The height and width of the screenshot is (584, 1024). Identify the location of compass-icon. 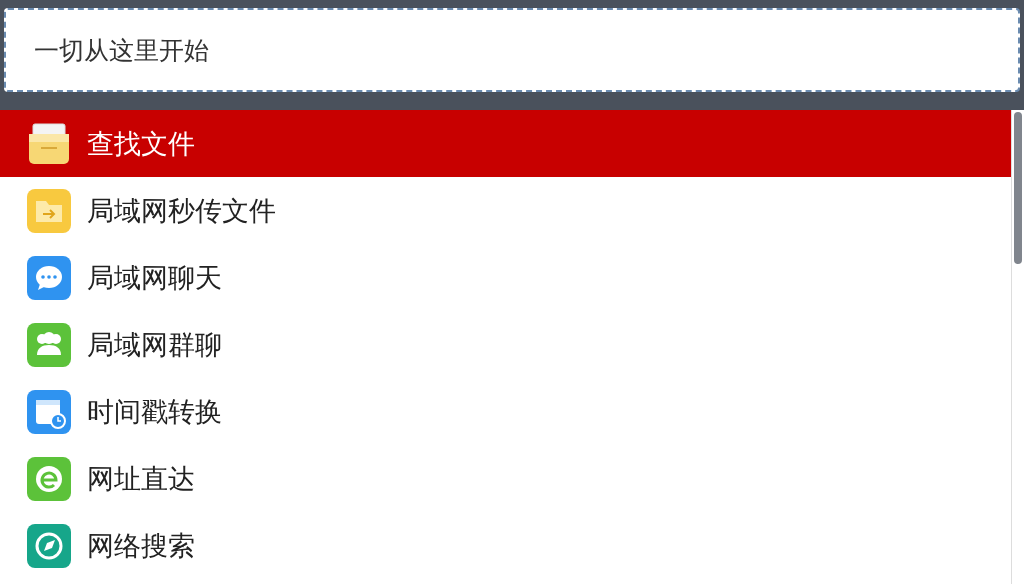
(49, 545).